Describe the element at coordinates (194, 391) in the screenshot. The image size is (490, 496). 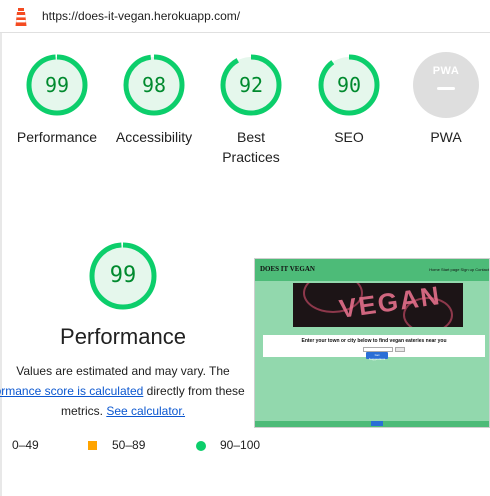
I see `description-line-2-rest: directly from these` at that location.